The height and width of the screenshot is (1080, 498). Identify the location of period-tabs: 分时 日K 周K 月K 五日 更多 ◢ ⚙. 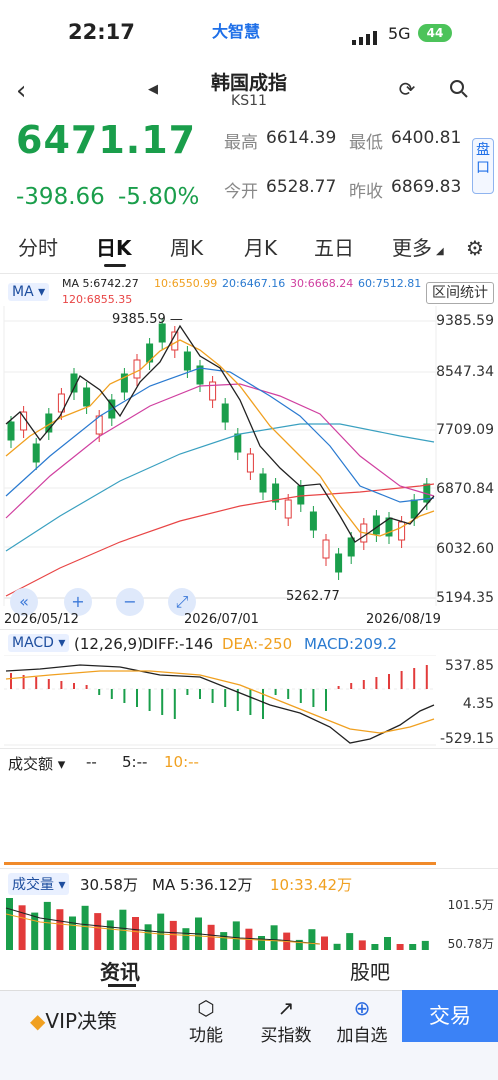
(249, 252).